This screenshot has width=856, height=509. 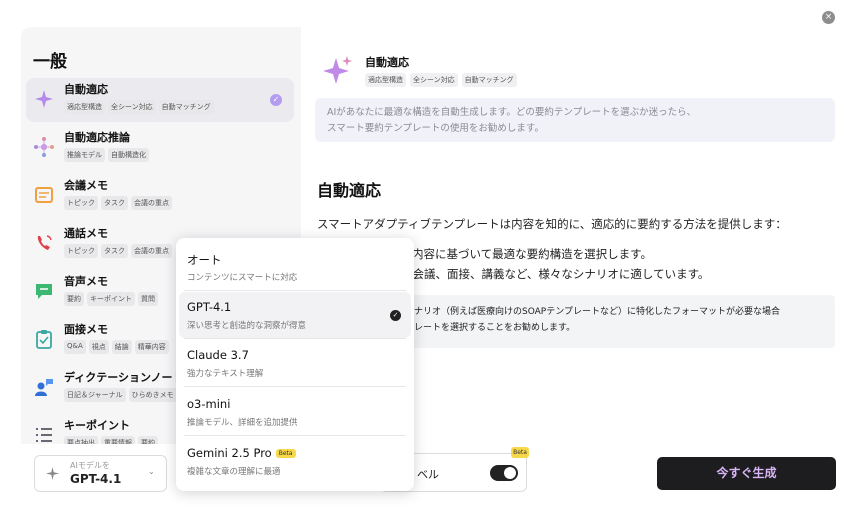 I want to click on chevron-down-icon: ⌄, so click(x=151, y=471).